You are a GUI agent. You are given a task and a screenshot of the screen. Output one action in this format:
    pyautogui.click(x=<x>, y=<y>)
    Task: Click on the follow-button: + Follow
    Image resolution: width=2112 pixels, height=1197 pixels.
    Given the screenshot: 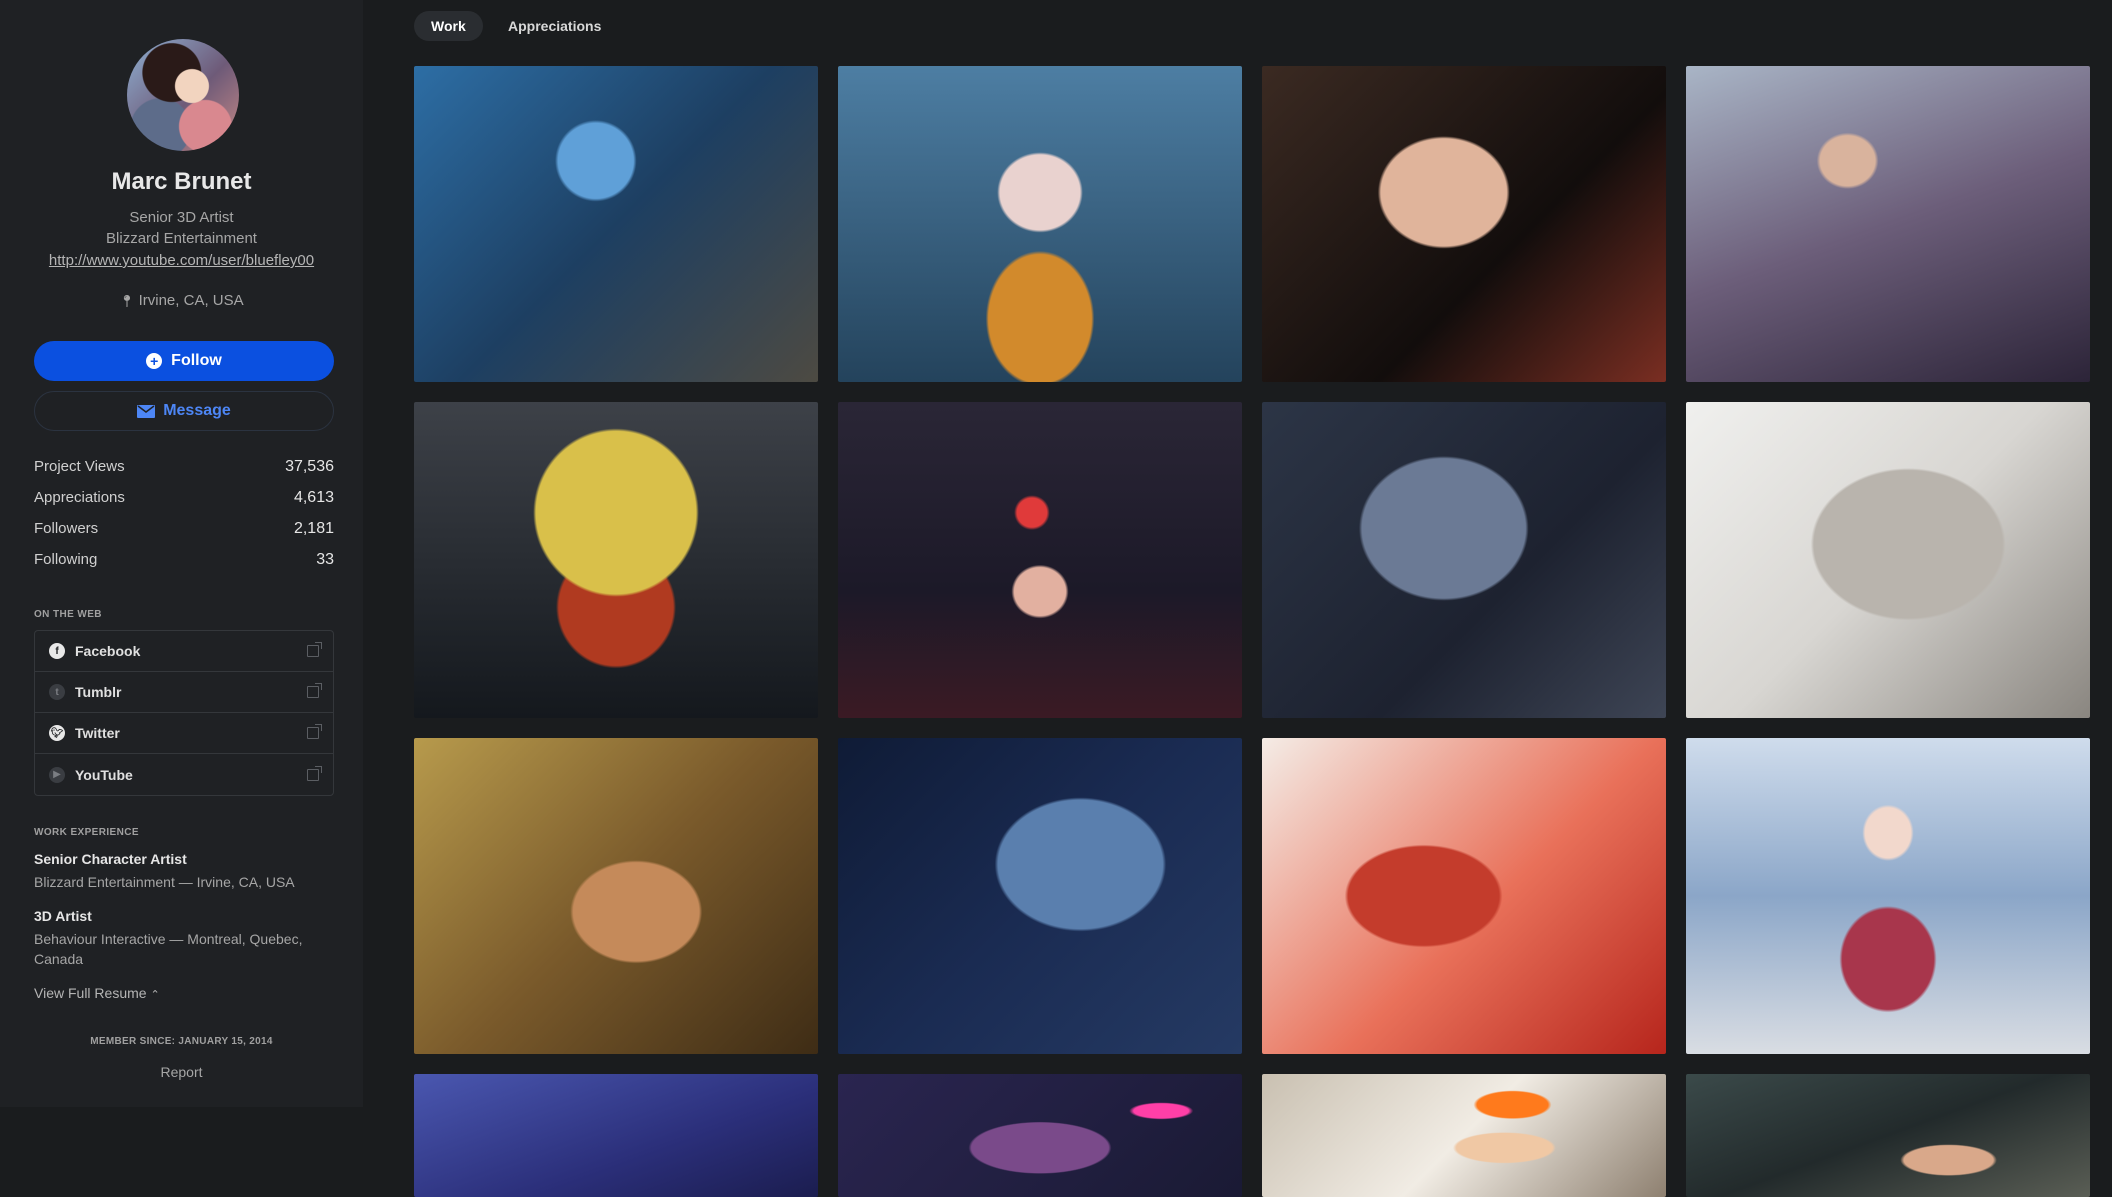 What is the action you would take?
    pyautogui.click(x=184, y=361)
    